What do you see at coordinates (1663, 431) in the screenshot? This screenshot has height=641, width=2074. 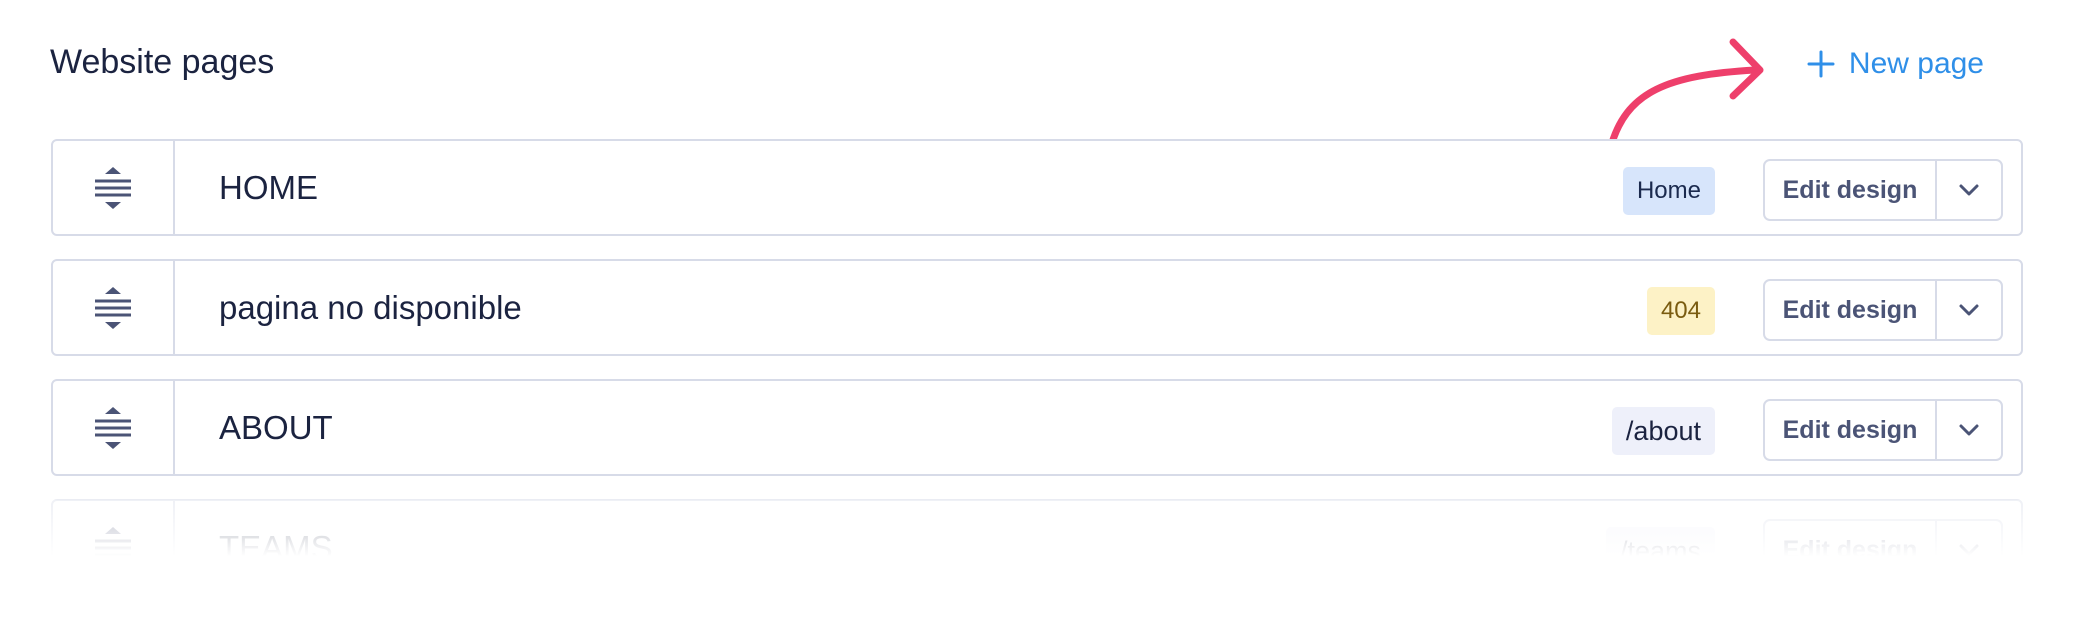 I see `path-badge: /about` at bounding box center [1663, 431].